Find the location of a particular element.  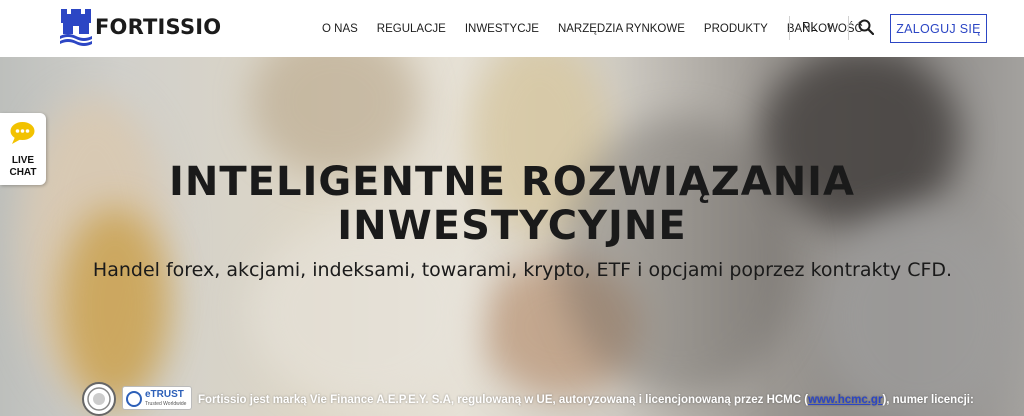

etrust-badge-title: eTRUST is located at coordinates (164, 394).